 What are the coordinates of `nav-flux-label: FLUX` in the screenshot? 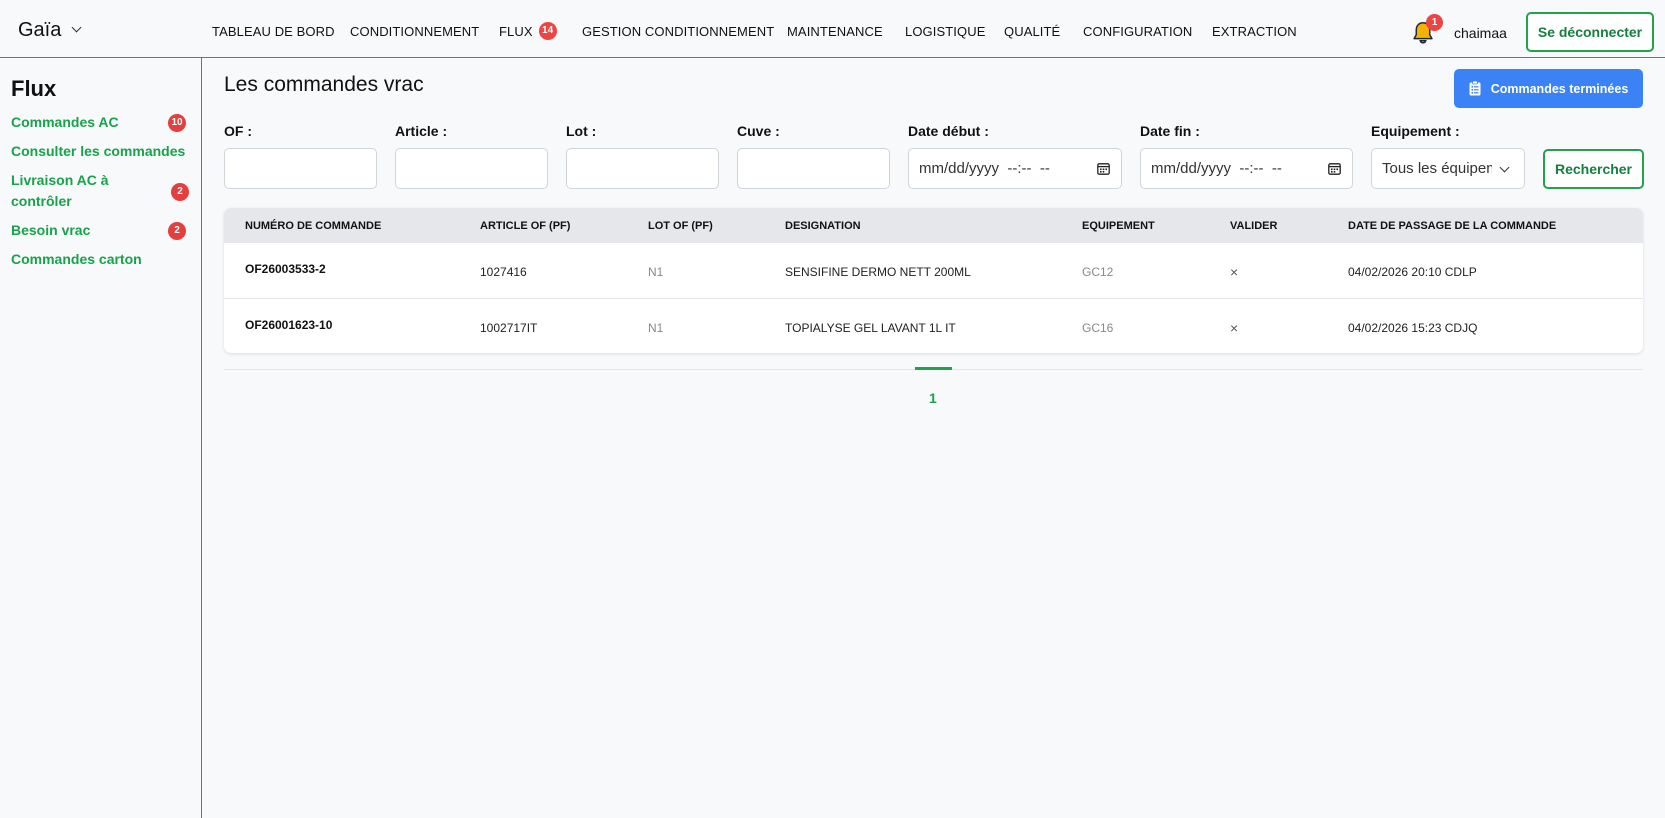 It's located at (516, 31).